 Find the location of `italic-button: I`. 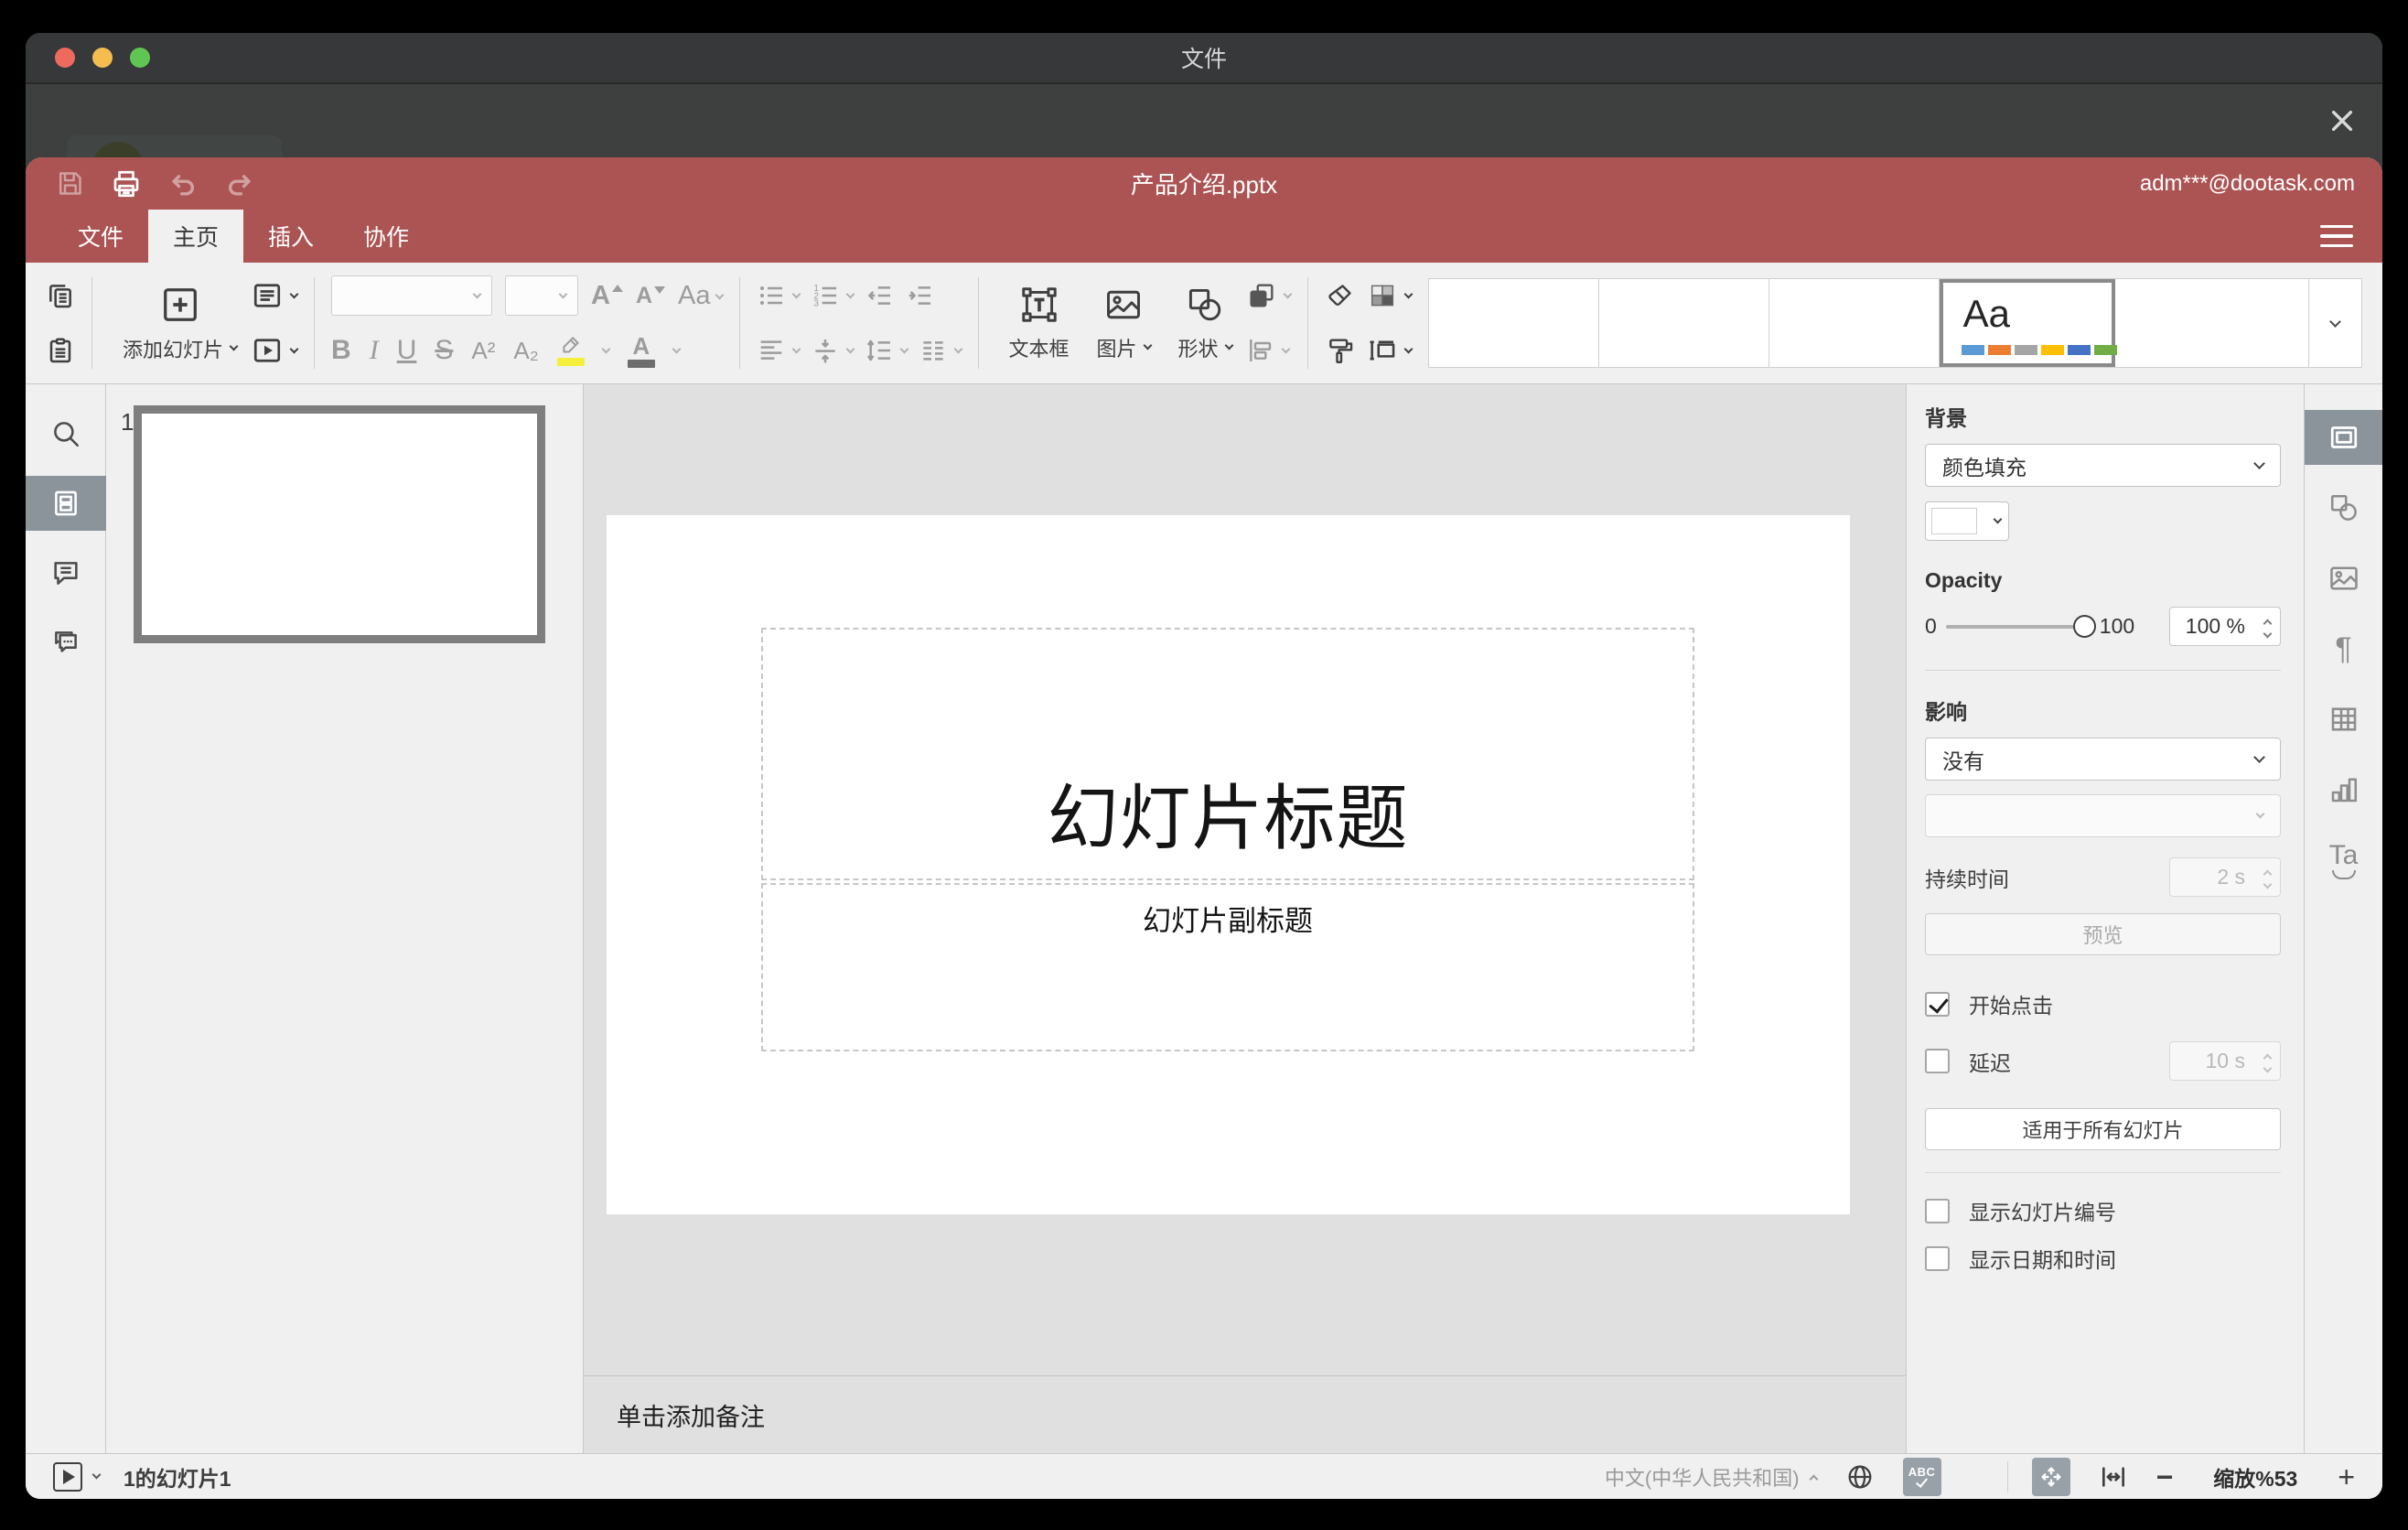

italic-button: I is located at coordinates (374, 350).